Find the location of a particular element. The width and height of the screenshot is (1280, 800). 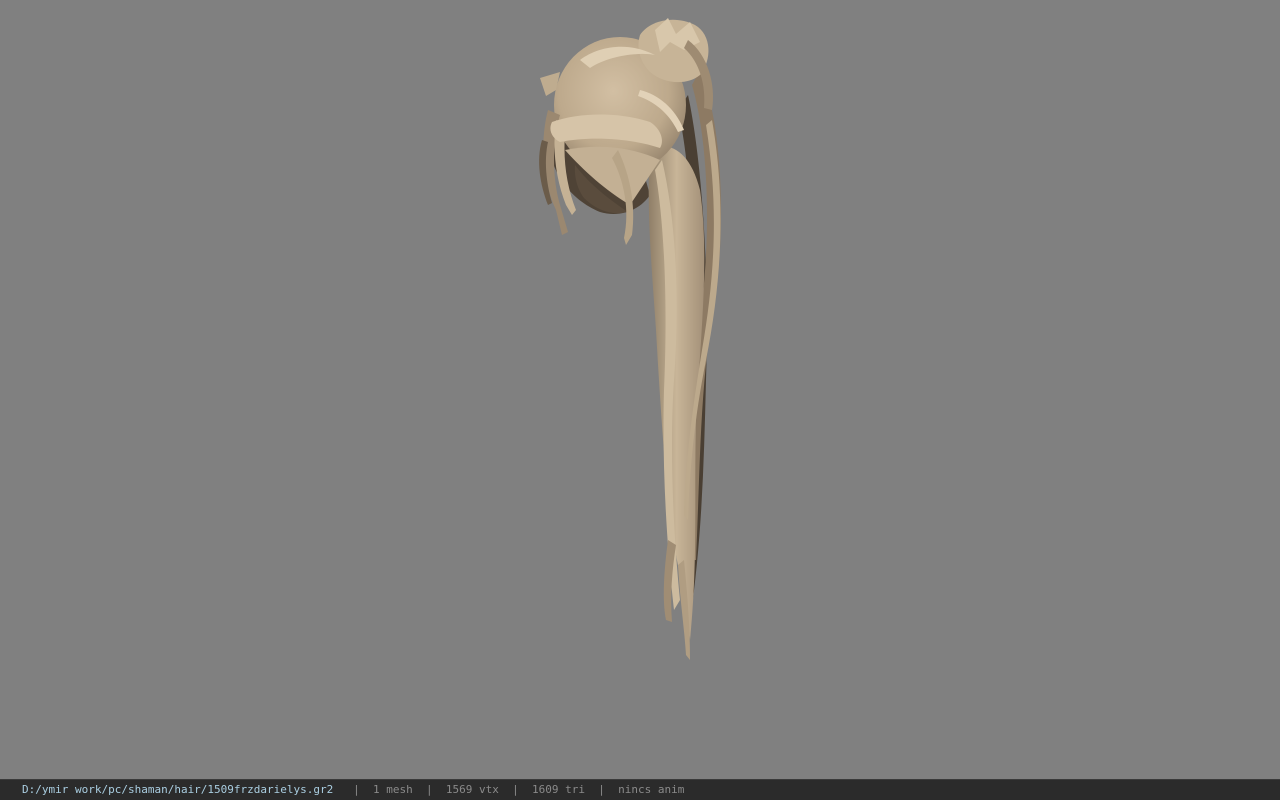

mesh-count: 1 mesh is located at coordinates (393, 789).